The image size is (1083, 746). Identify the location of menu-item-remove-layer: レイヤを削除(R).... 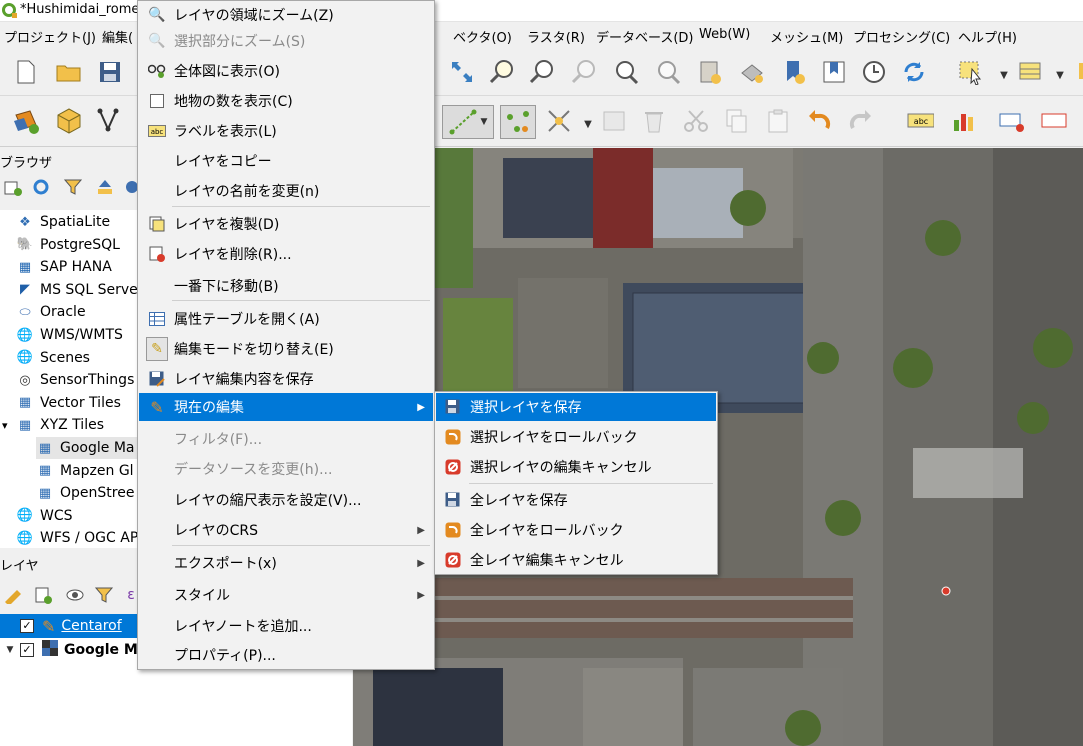
(286, 254).